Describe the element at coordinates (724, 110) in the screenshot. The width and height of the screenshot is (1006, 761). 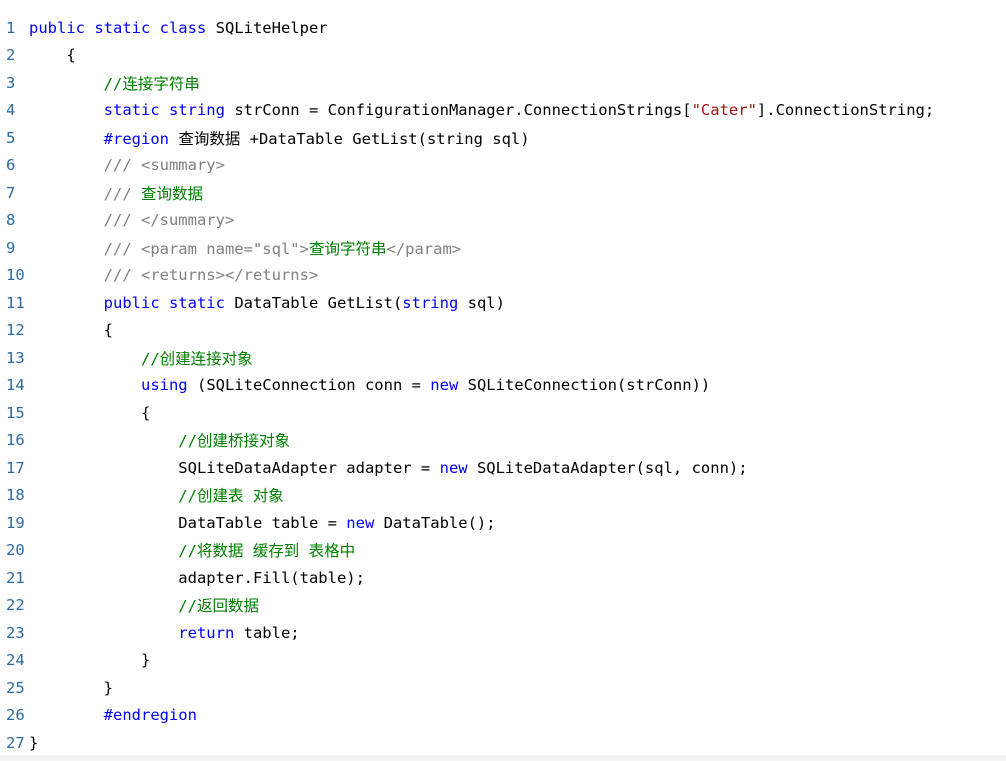
I see `code-token-str: "Cater"` at that location.